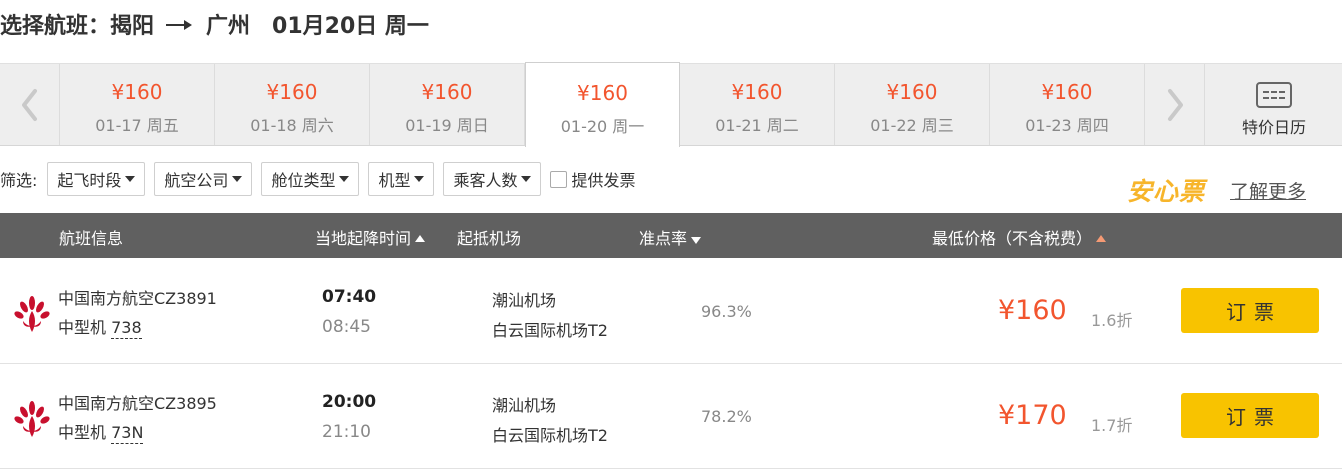 The height and width of the screenshot is (470, 1342). I want to click on chevron-right-icon, so click(1175, 104).